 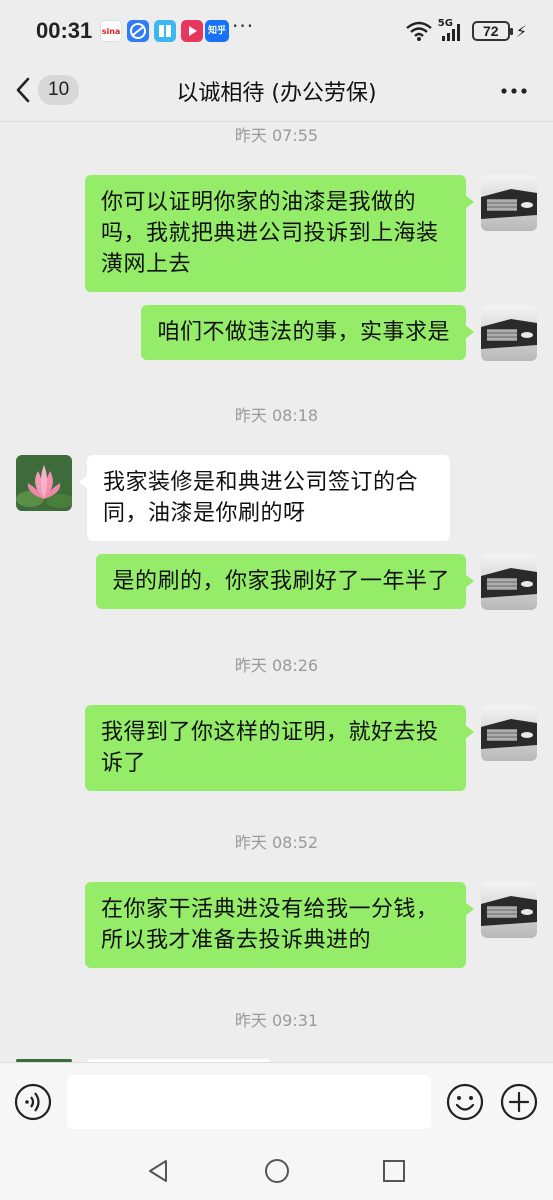 I want to click on chat-title: 以诚相待 (办公劳保), so click(x=276, y=93).